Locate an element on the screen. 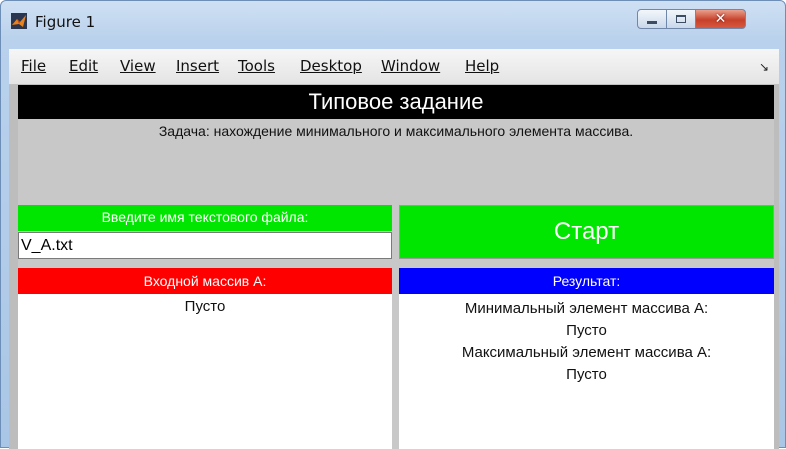 The height and width of the screenshot is (449, 786). dock-figure-icon: ↘ is located at coordinates (764, 67).